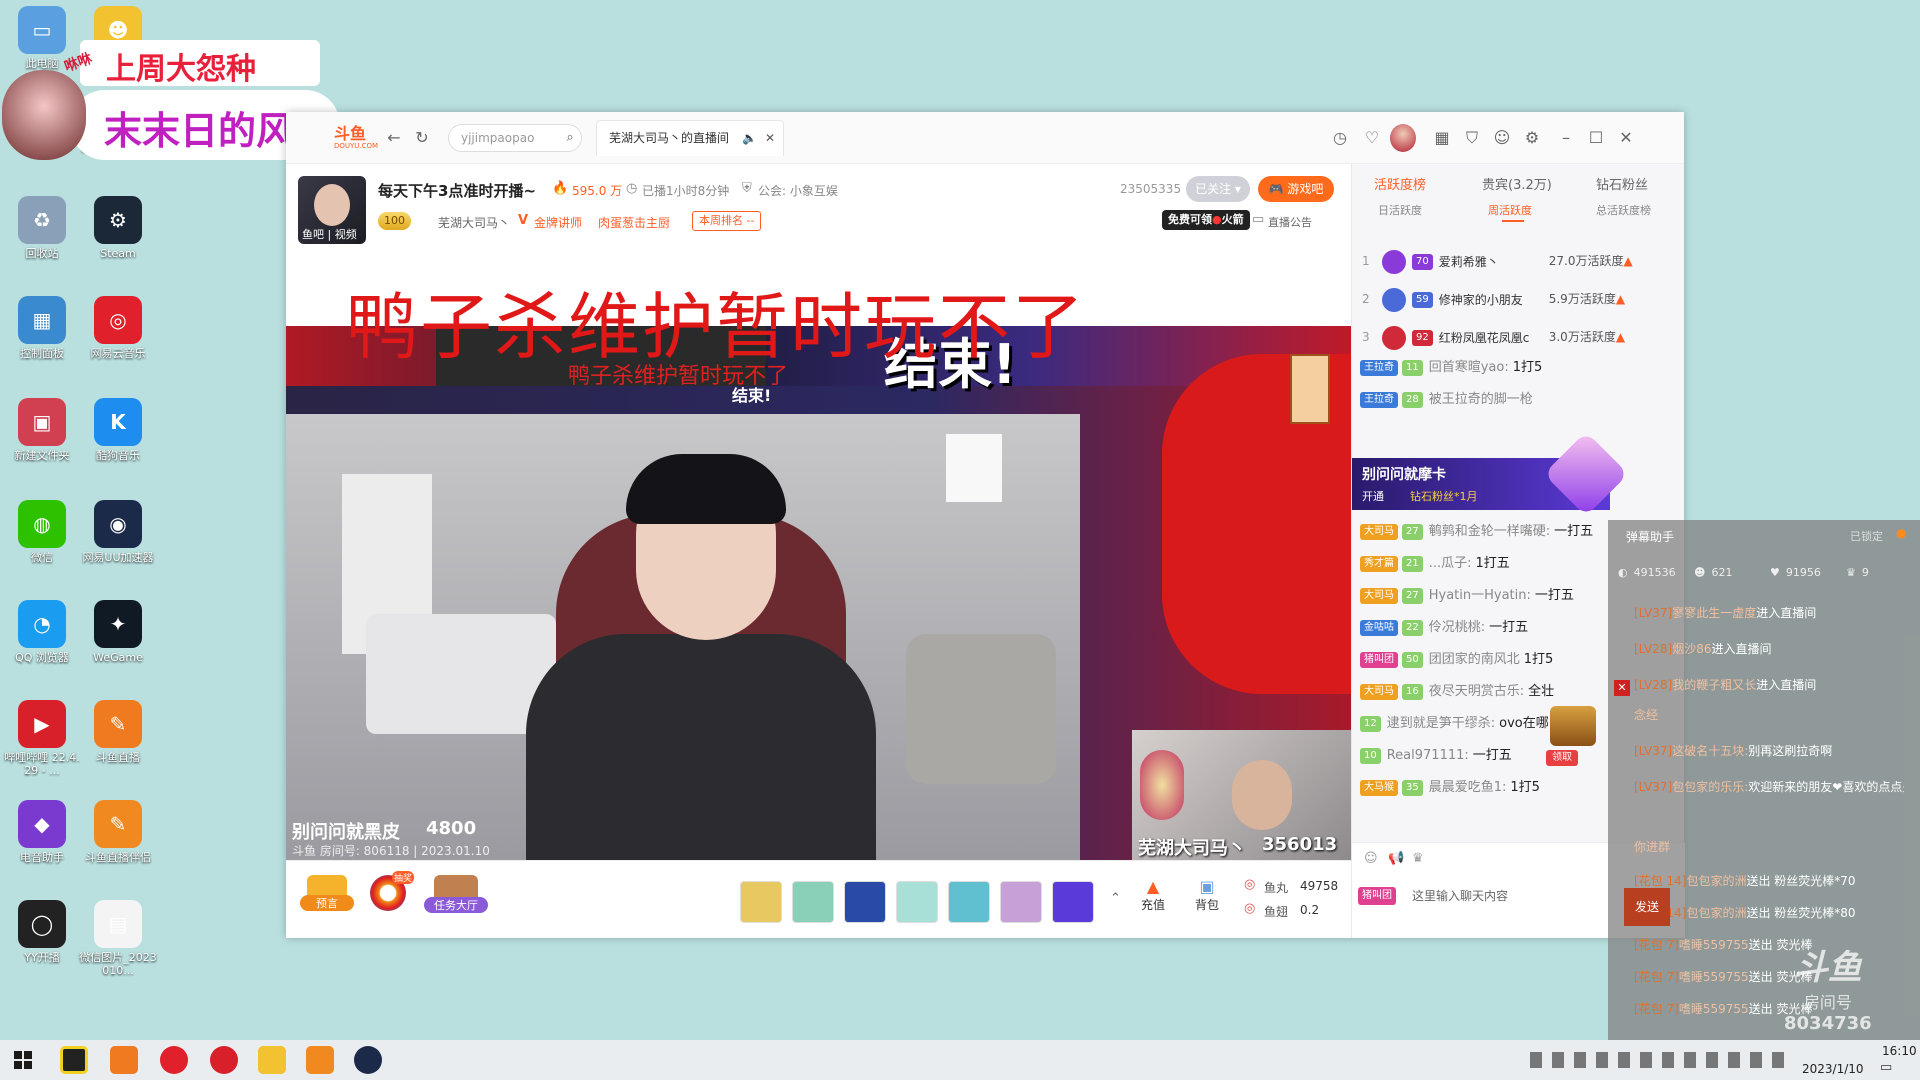  I want to click on douyu-taskbar-icon, so click(124, 1060).